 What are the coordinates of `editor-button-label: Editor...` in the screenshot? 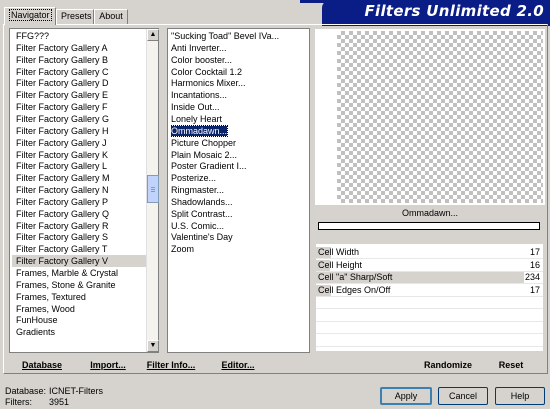 It's located at (238, 365).